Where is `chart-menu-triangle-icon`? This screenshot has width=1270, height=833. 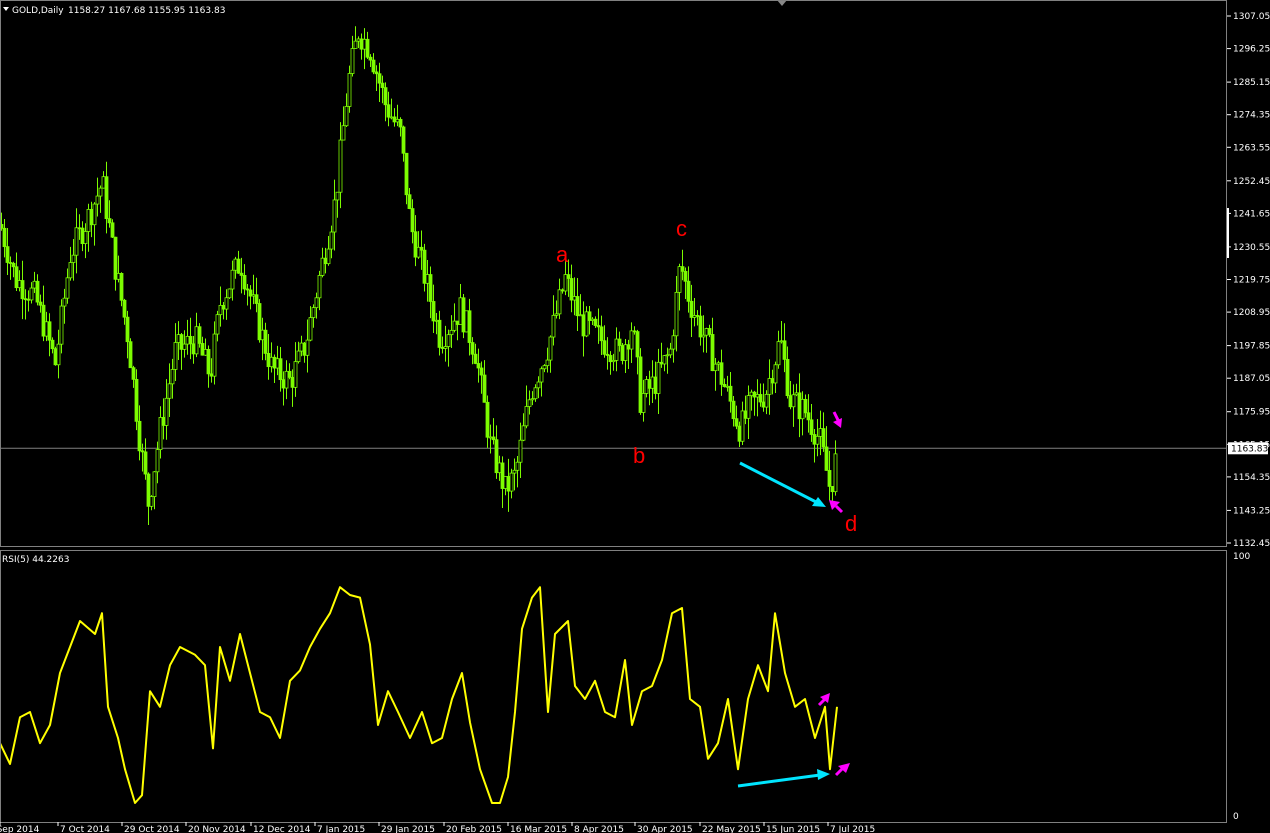
chart-menu-triangle-icon is located at coordinates (6, 9).